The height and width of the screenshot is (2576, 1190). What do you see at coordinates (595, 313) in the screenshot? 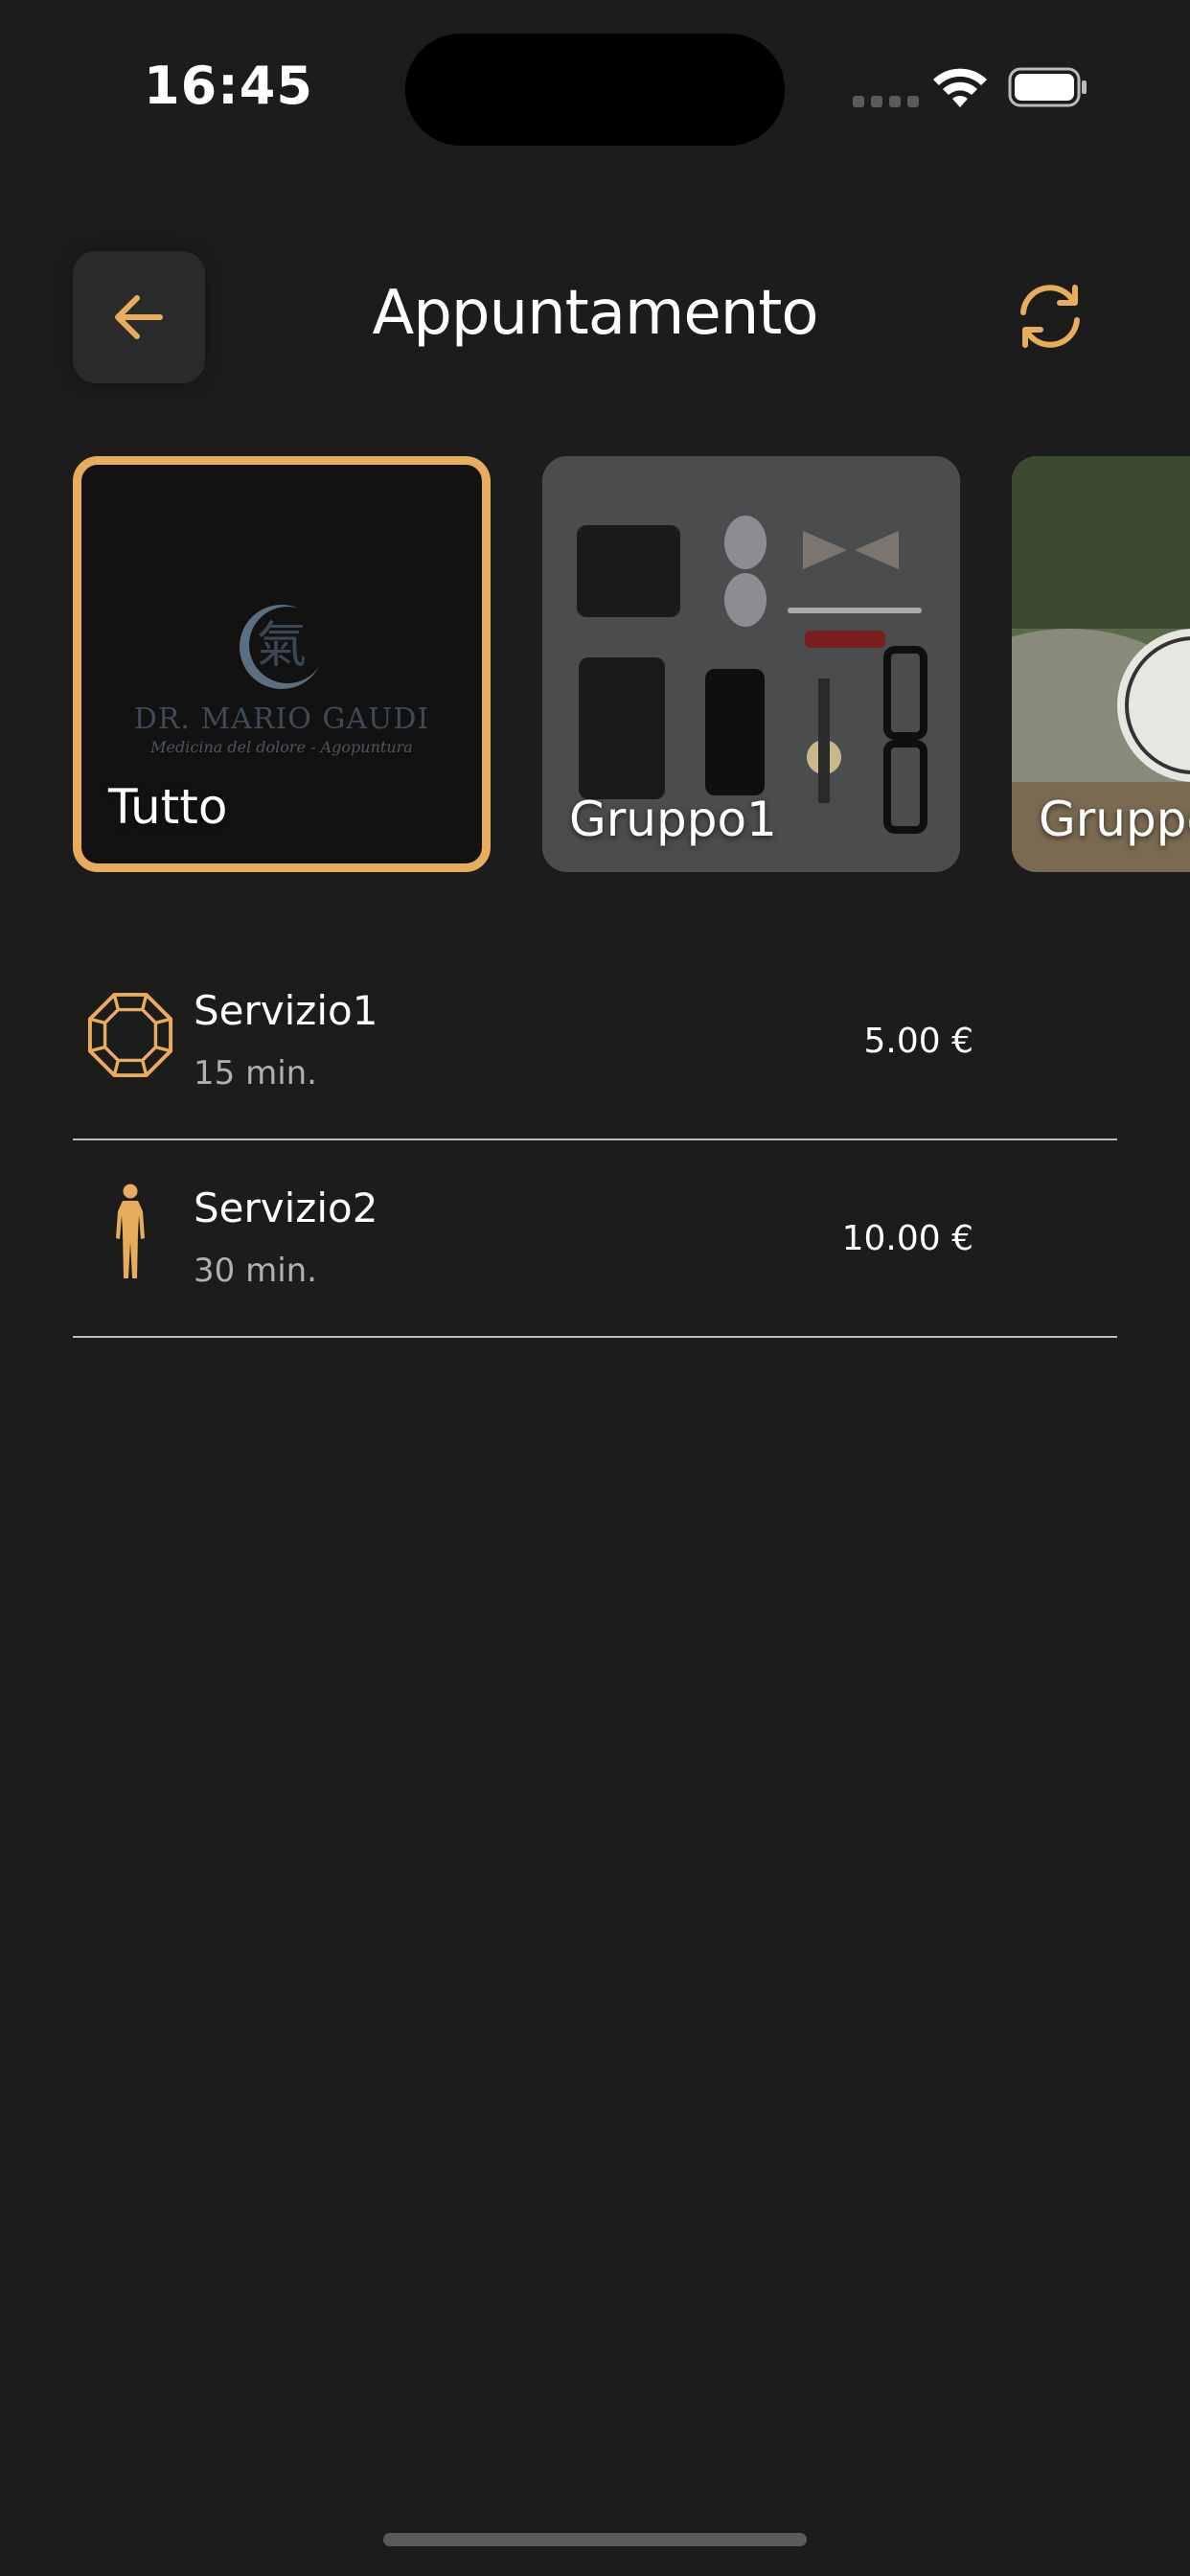
I see `page-title: Appuntamento` at bounding box center [595, 313].